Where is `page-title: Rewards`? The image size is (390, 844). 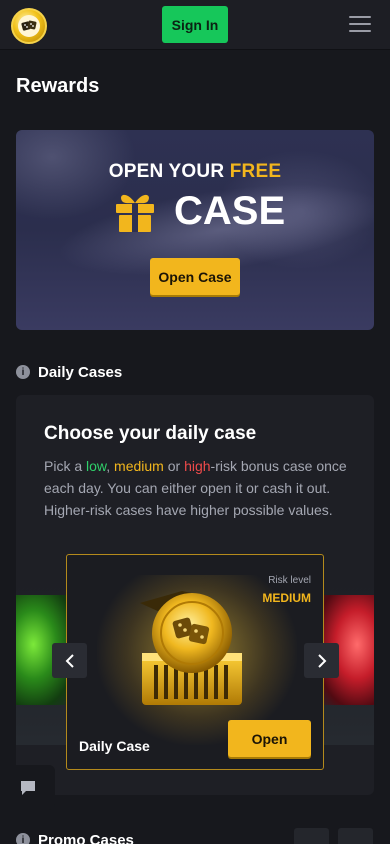
page-title: Rewards is located at coordinates (58, 86).